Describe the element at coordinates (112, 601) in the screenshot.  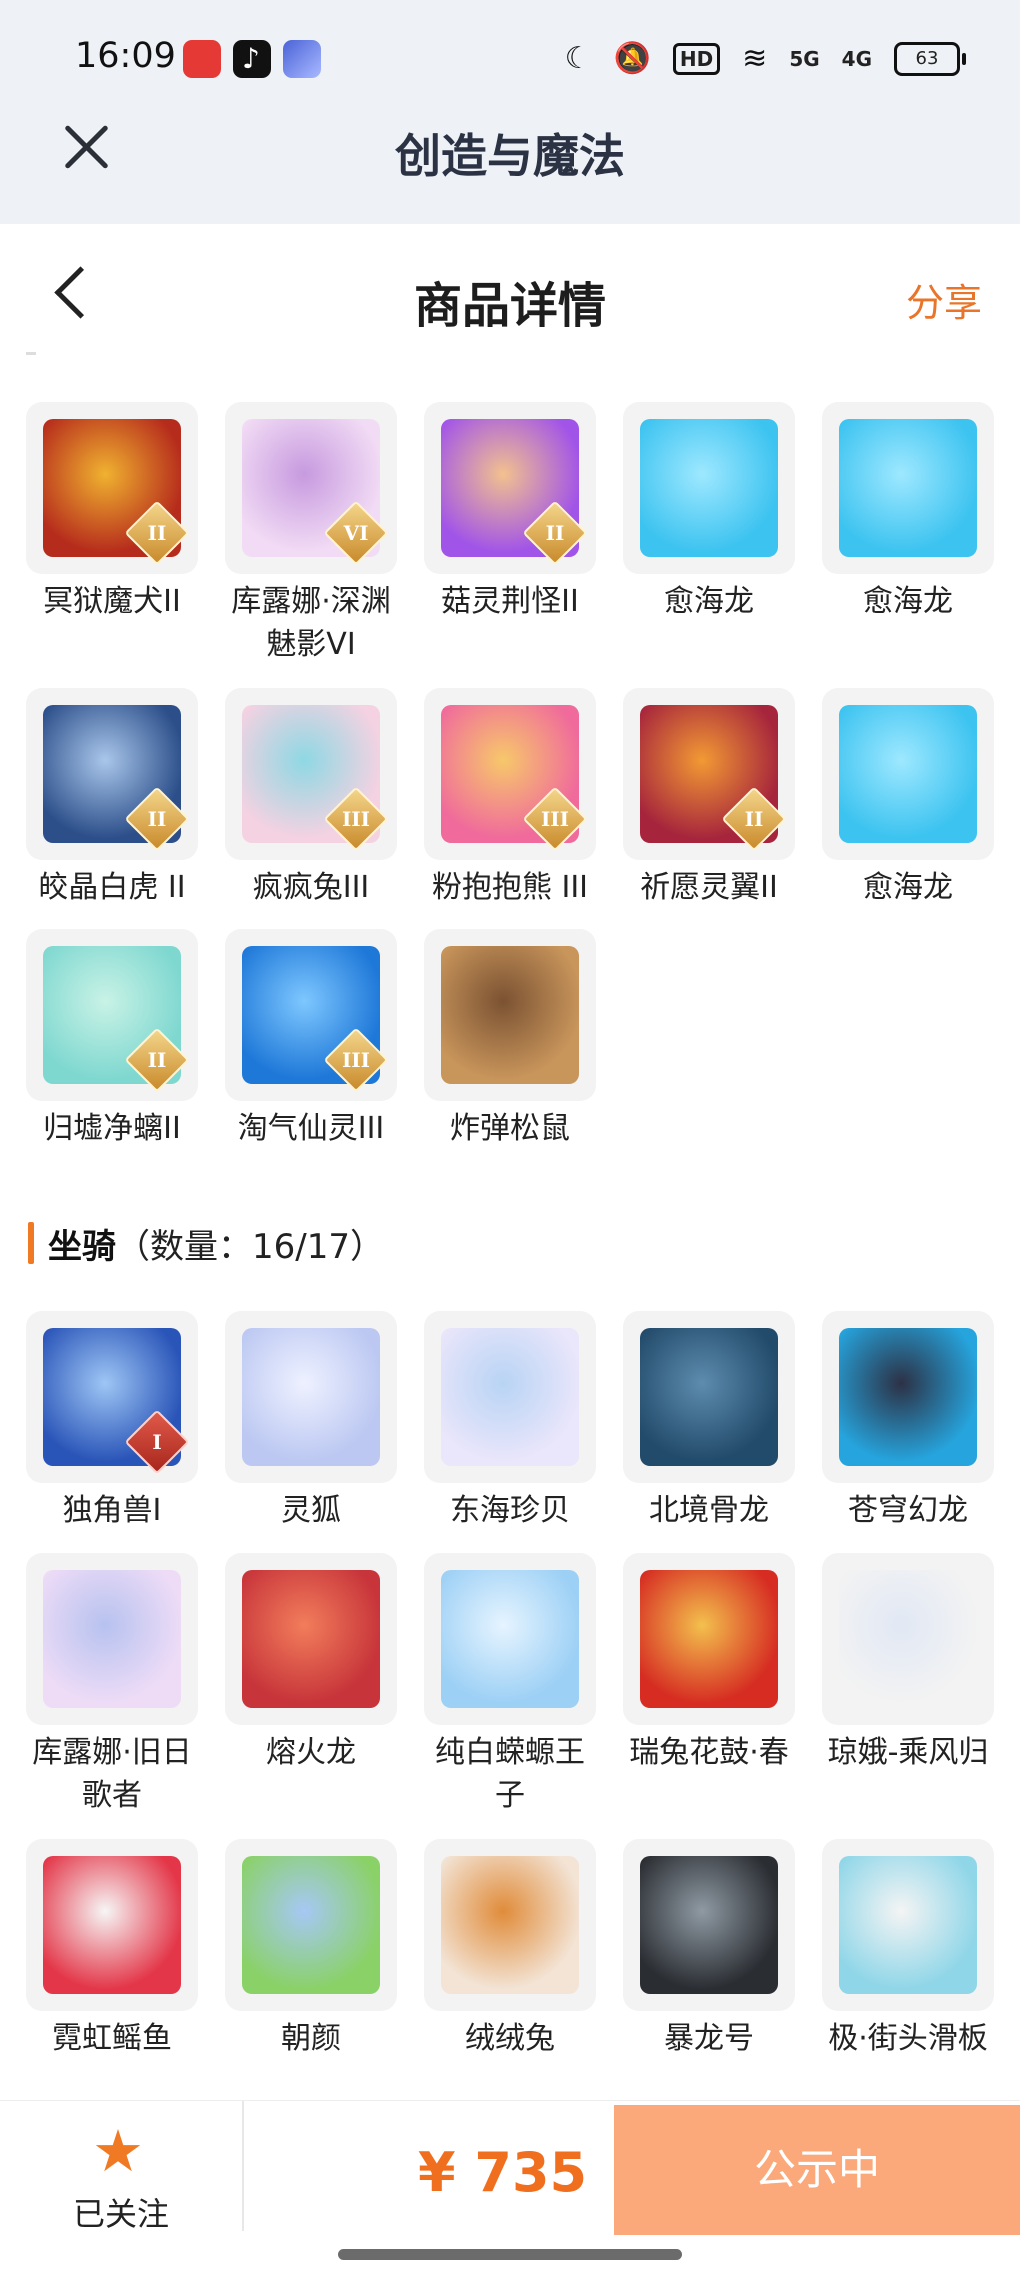
I see `item-label: 冥狱魔犬II` at that location.